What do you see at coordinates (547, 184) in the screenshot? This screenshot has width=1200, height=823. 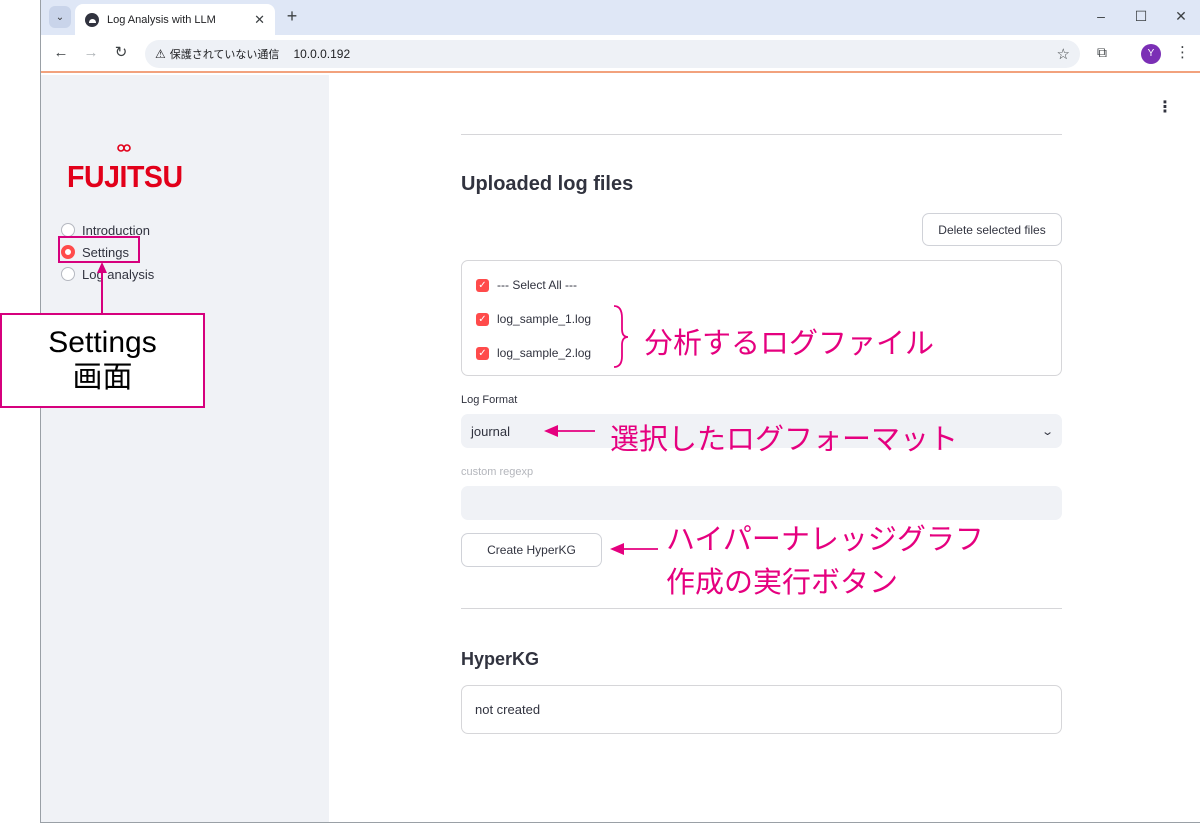 I see `uploaded-files-heading: Uploaded log files` at bounding box center [547, 184].